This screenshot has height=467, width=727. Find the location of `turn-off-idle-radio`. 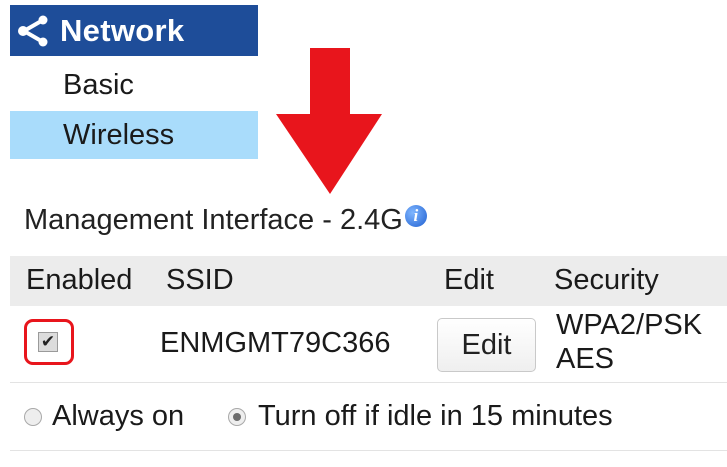

turn-off-idle-radio is located at coordinates (237, 417).